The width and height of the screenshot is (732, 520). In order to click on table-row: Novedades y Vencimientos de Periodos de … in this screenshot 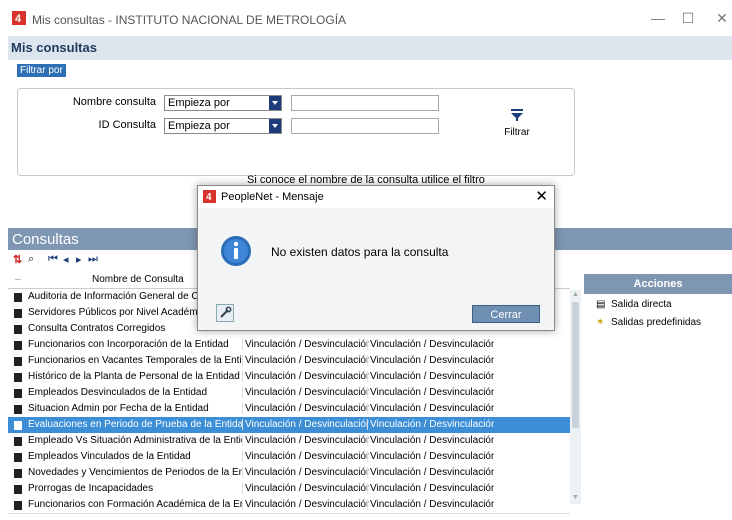, I will do `click(289, 473)`.